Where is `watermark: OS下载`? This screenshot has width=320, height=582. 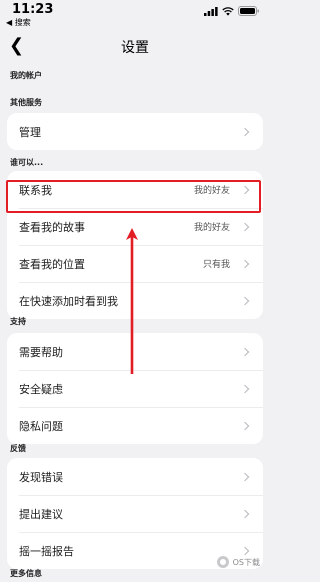 watermark: OS下载 is located at coordinates (238, 562).